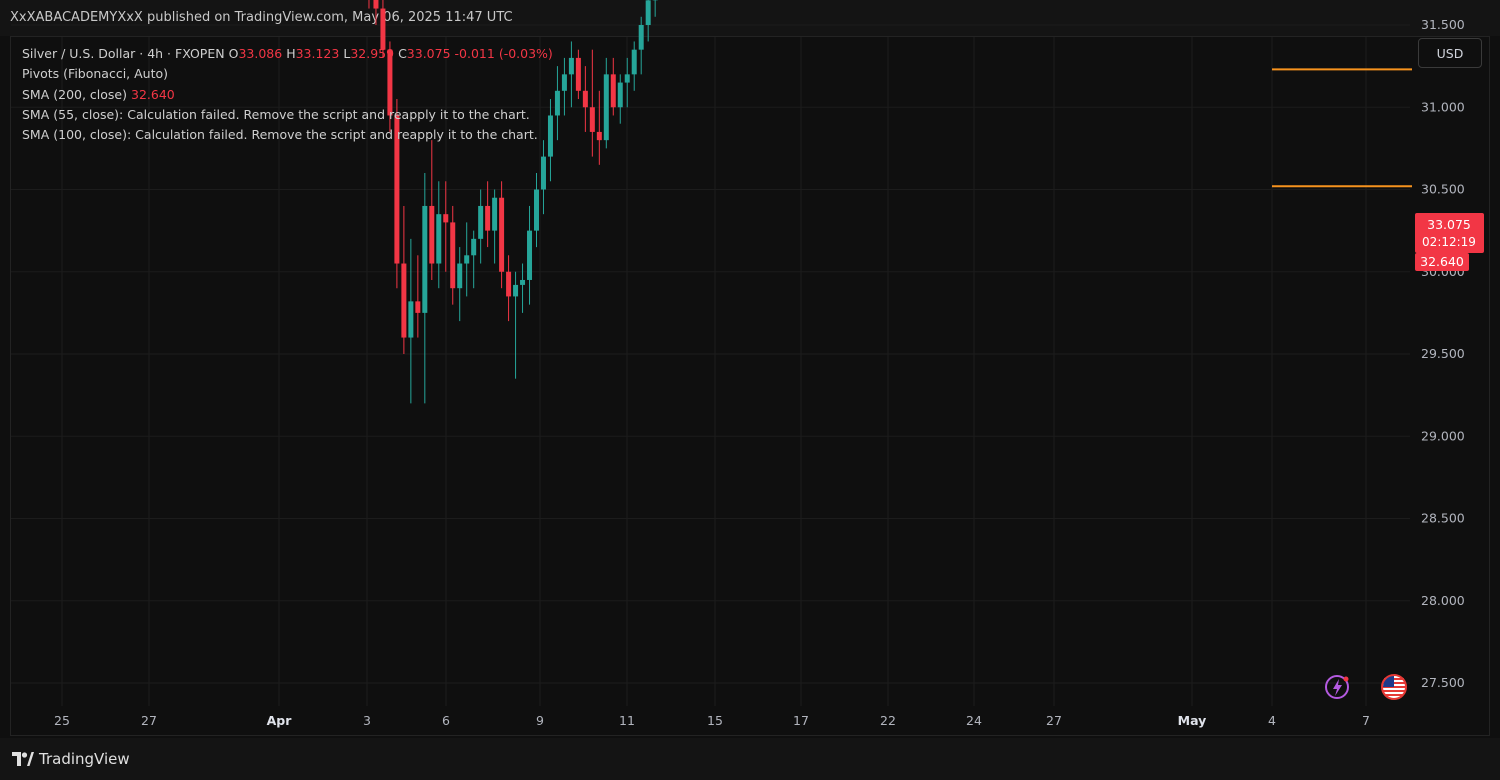 The width and height of the screenshot is (1500, 780). I want to click on ohlc-high: H33.123, so click(313, 53).